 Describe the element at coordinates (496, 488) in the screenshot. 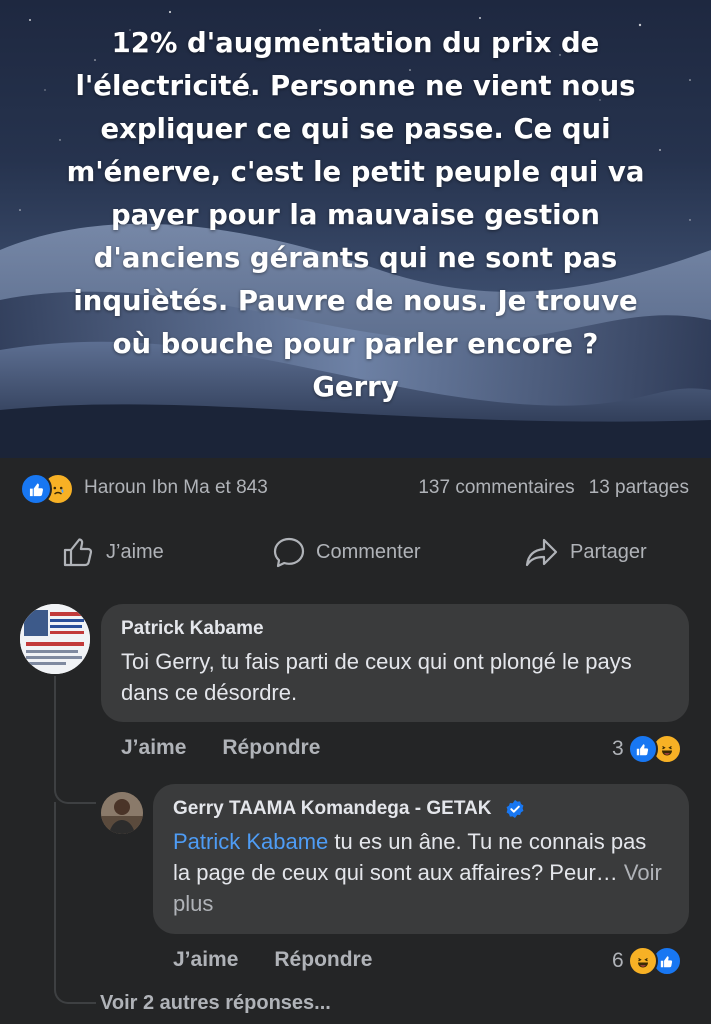

I see `comments-count: 137 commentaires` at that location.